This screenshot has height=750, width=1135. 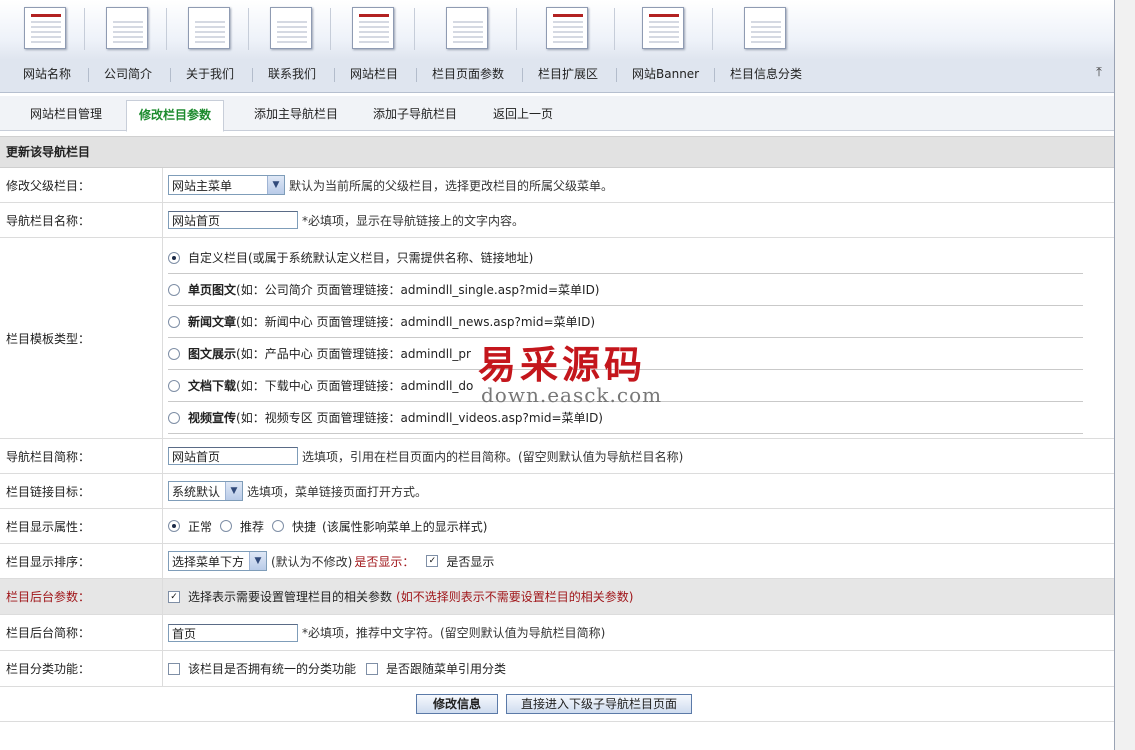 What do you see at coordinates (296, 114) in the screenshot?
I see `tab-add-main-nav: 添加主导航栏目` at bounding box center [296, 114].